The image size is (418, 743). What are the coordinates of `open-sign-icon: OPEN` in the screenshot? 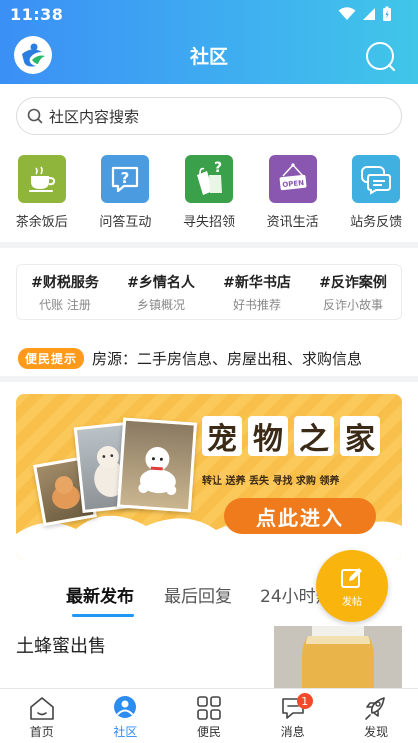 It's located at (292, 179).